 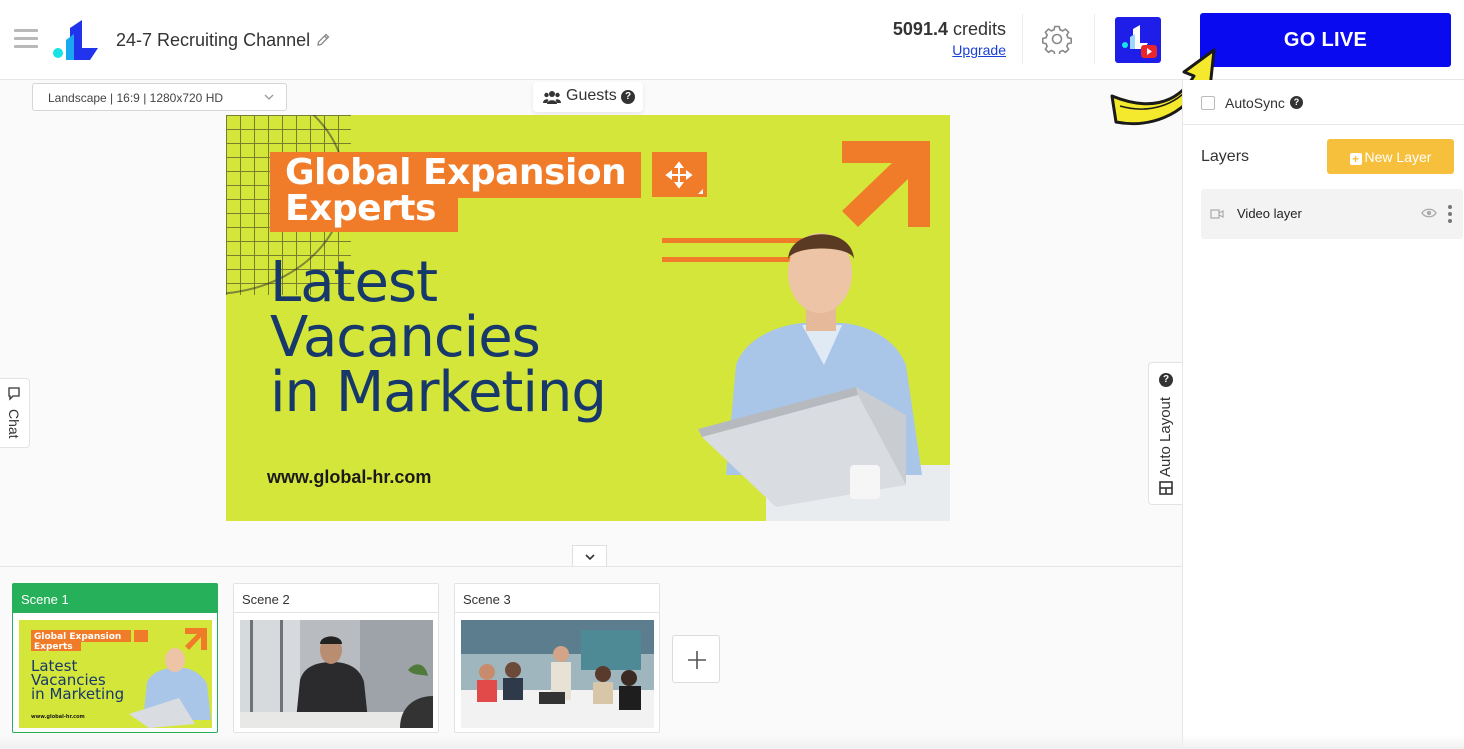 I want to click on gear-icon, so click(x=1057, y=39).